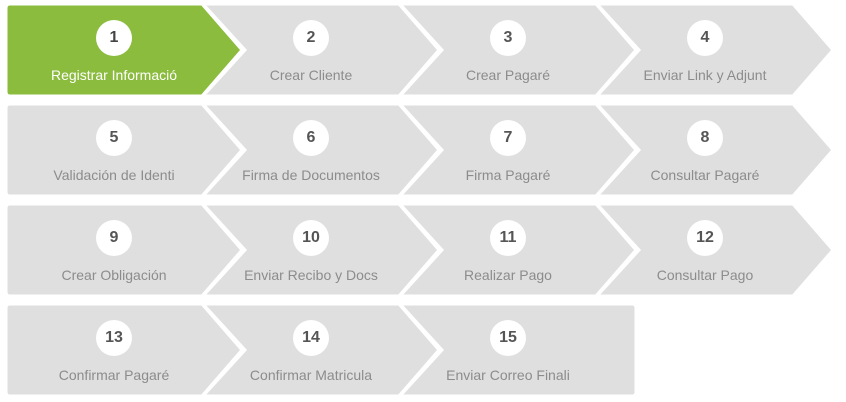  I want to click on wizard-step-1: 1 Registrar Informació, so click(124, 50).